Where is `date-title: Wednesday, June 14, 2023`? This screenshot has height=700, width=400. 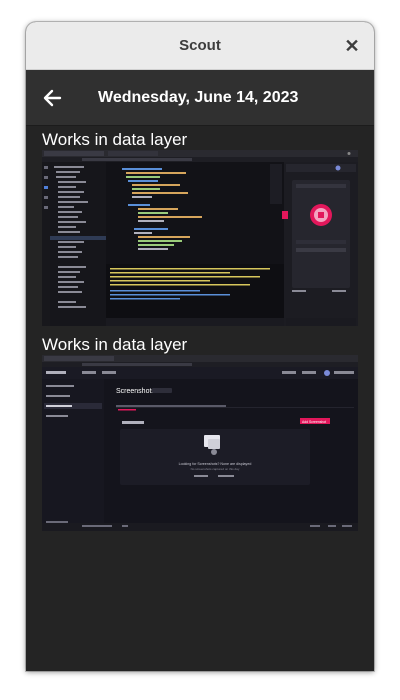
date-title: Wednesday, June 14, 2023 is located at coordinates (198, 97).